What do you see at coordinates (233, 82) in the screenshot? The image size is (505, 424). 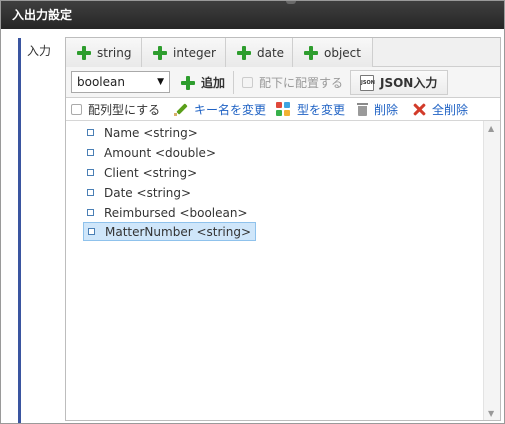 I see `toolbar-divider` at bounding box center [233, 82].